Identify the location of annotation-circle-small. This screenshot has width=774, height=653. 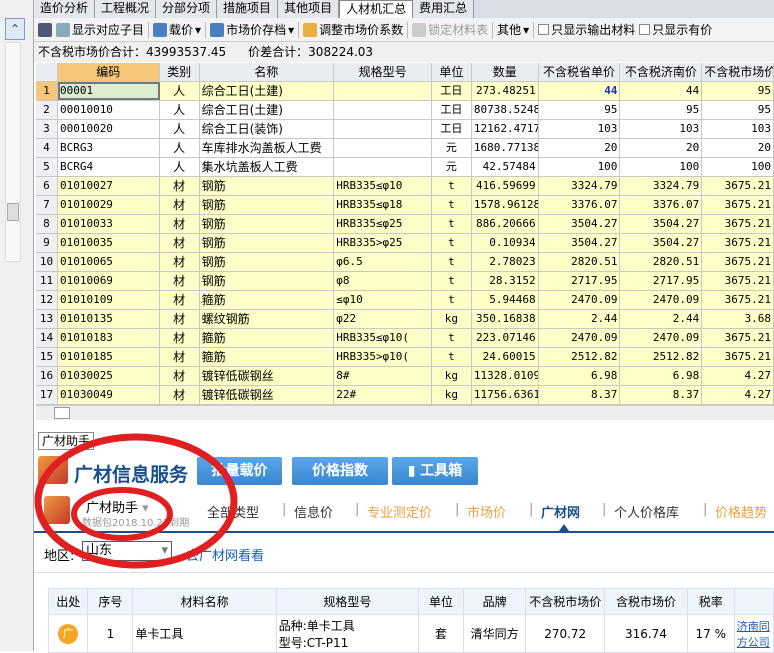
(122, 514).